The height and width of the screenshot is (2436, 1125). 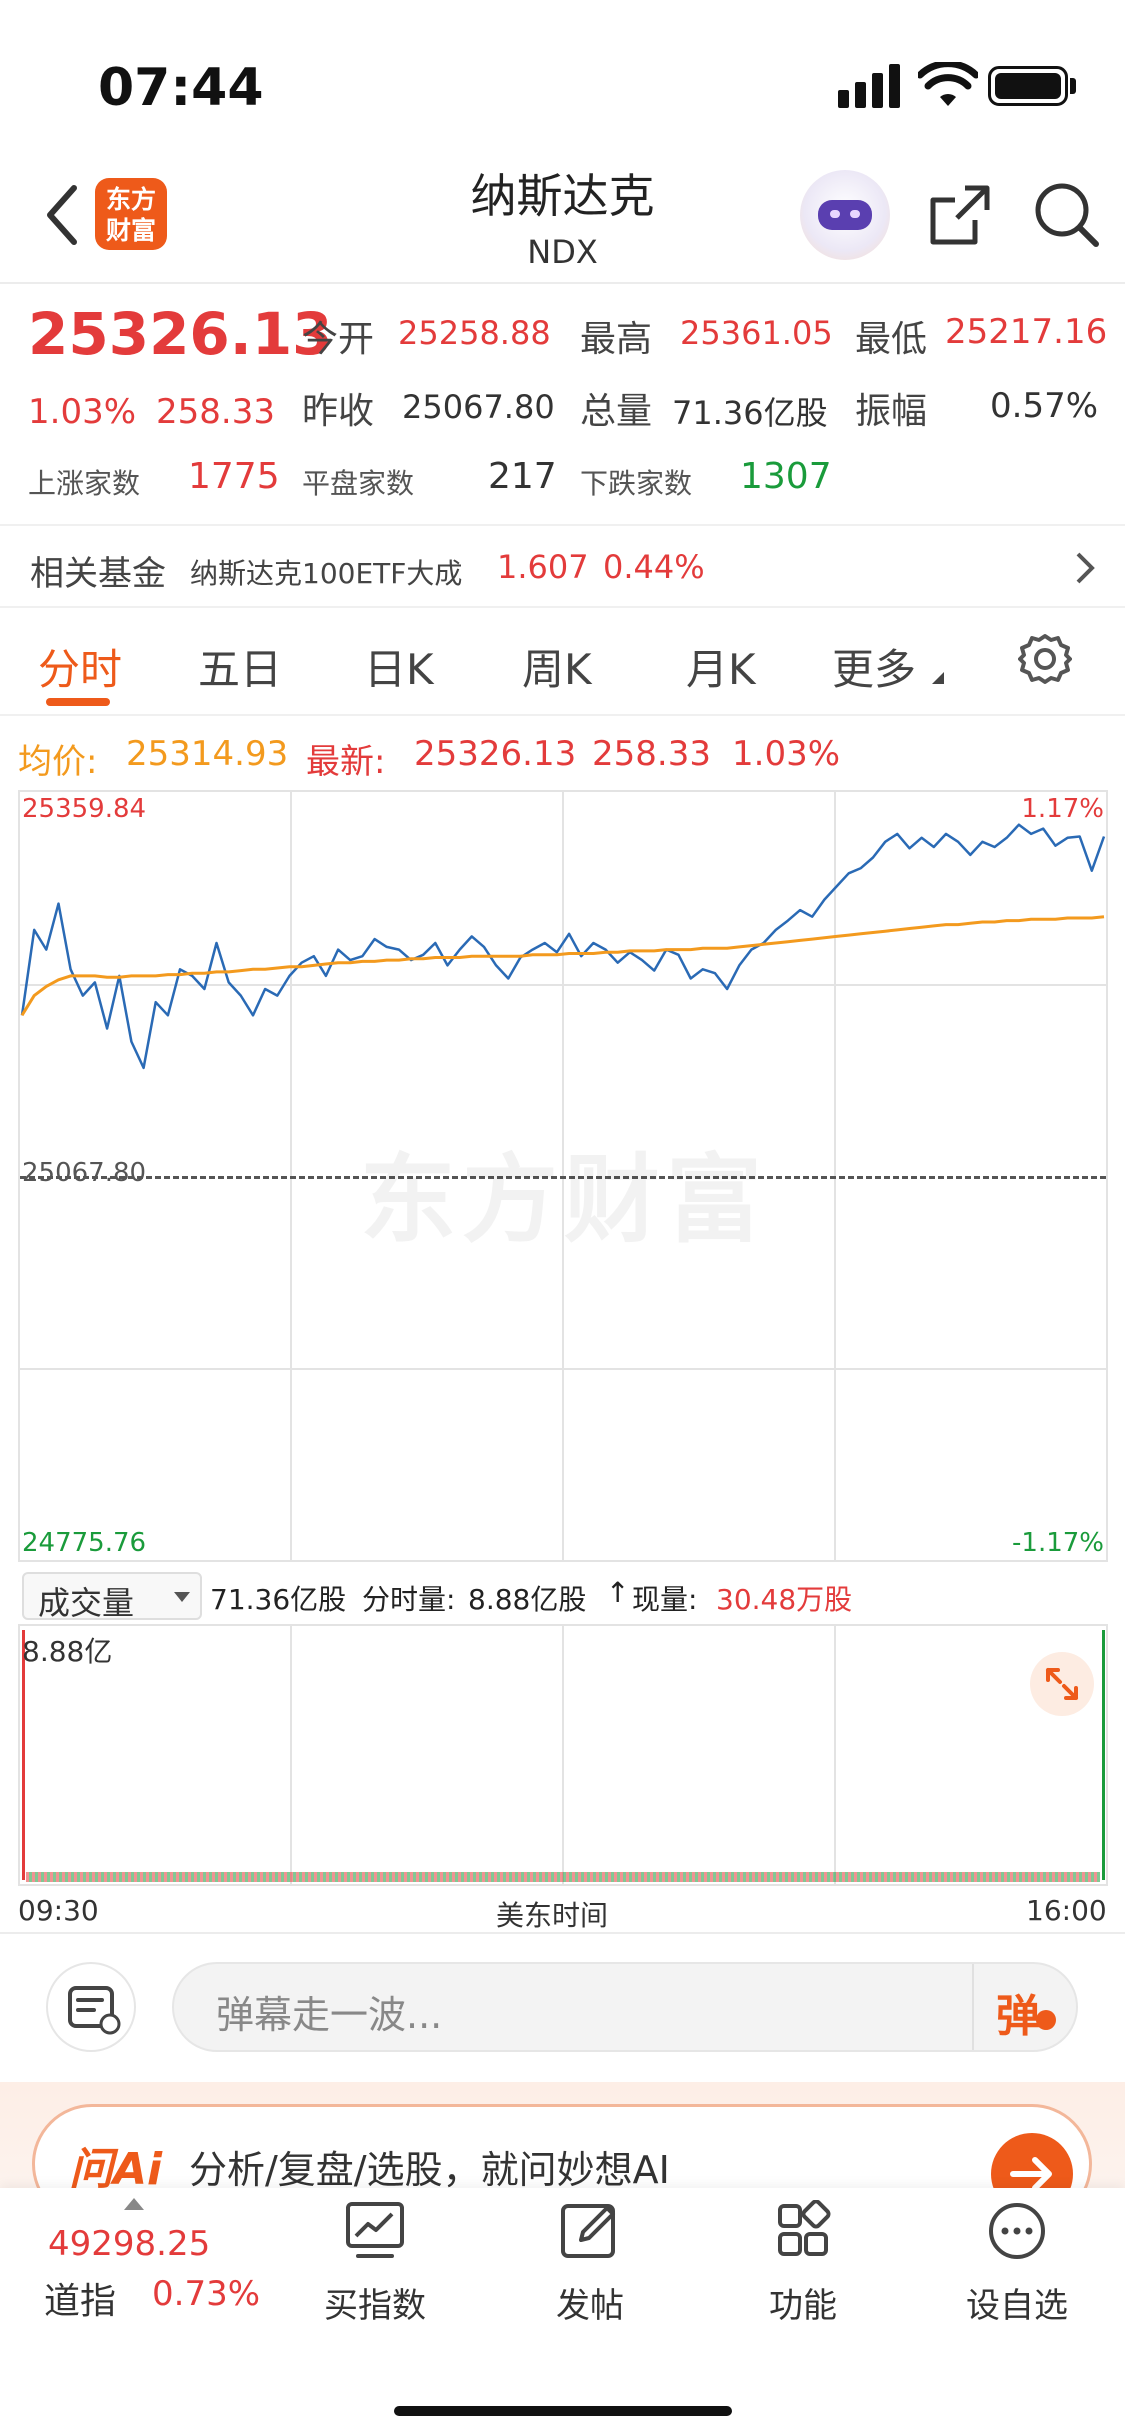 What do you see at coordinates (721, 666) in the screenshot?
I see `tab-monthly-k: 月K` at bounding box center [721, 666].